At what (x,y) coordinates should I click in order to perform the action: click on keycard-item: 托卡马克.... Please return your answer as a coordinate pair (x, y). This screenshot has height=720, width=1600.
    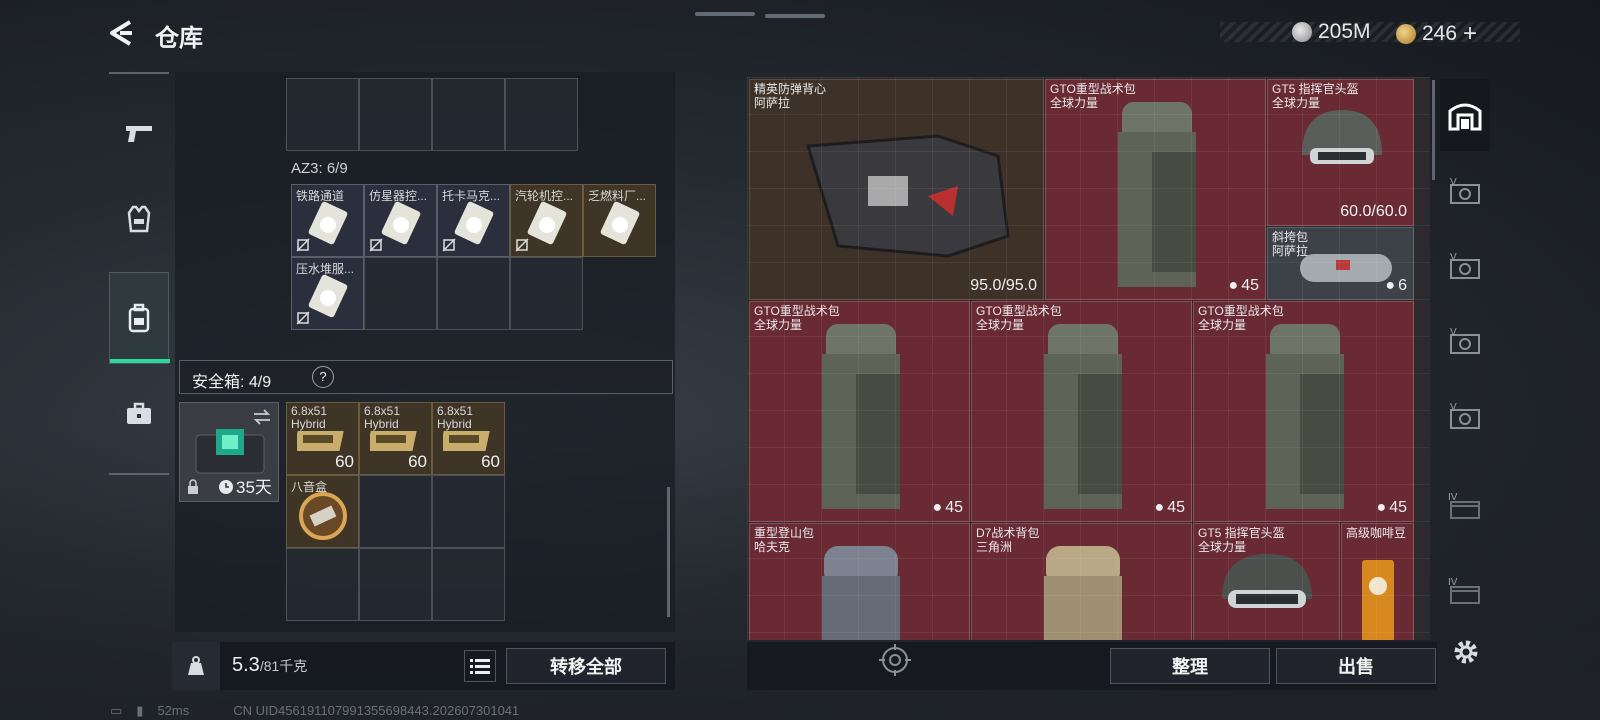
    Looking at the image, I should click on (473, 220).